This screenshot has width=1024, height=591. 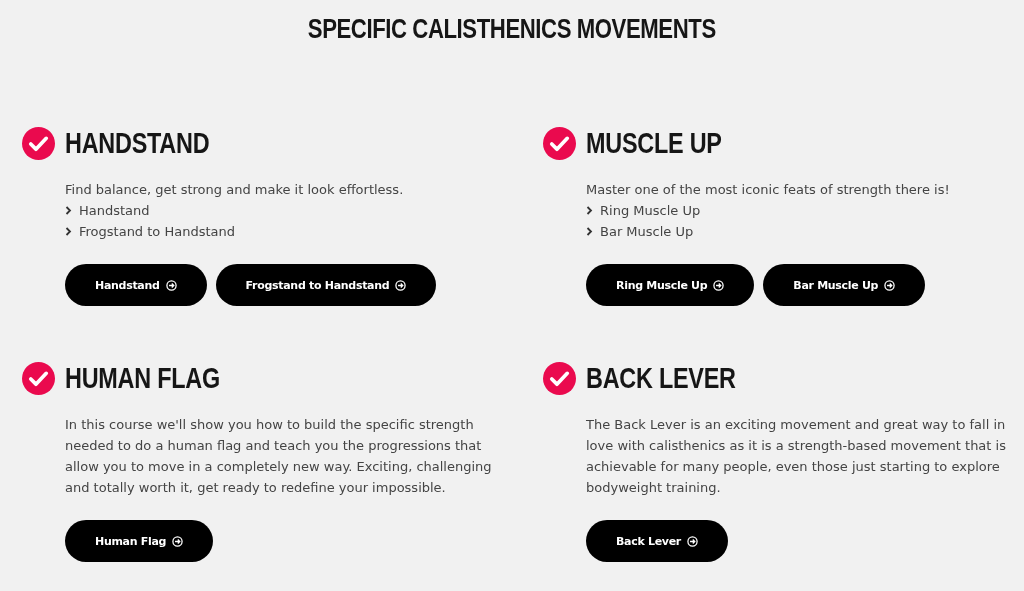 I want to click on course-button: Back Lever, so click(x=657, y=541).